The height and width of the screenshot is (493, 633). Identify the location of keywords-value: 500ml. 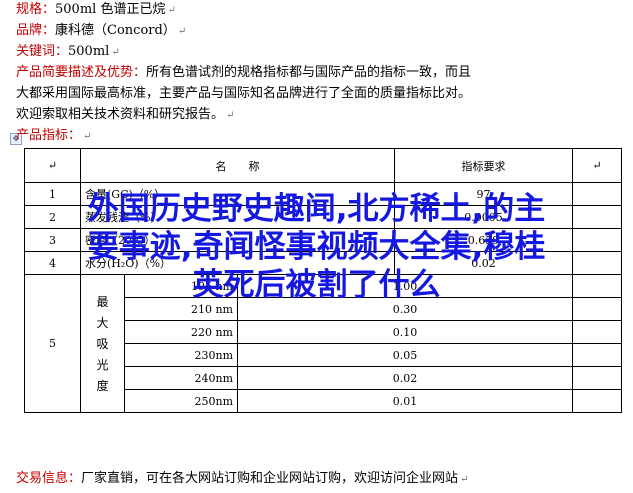
(89, 51).